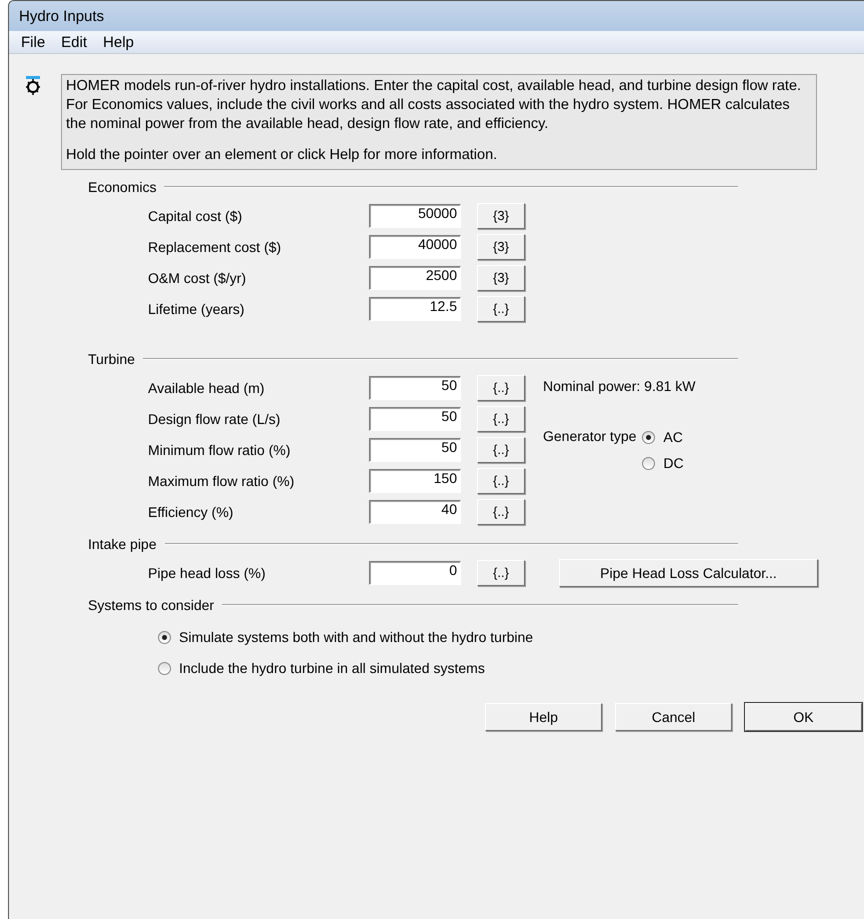 This screenshot has width=864, height=919. Describe the element at coordinates (415, 512) in the screenshot. I see `input-field: 40` at that location.